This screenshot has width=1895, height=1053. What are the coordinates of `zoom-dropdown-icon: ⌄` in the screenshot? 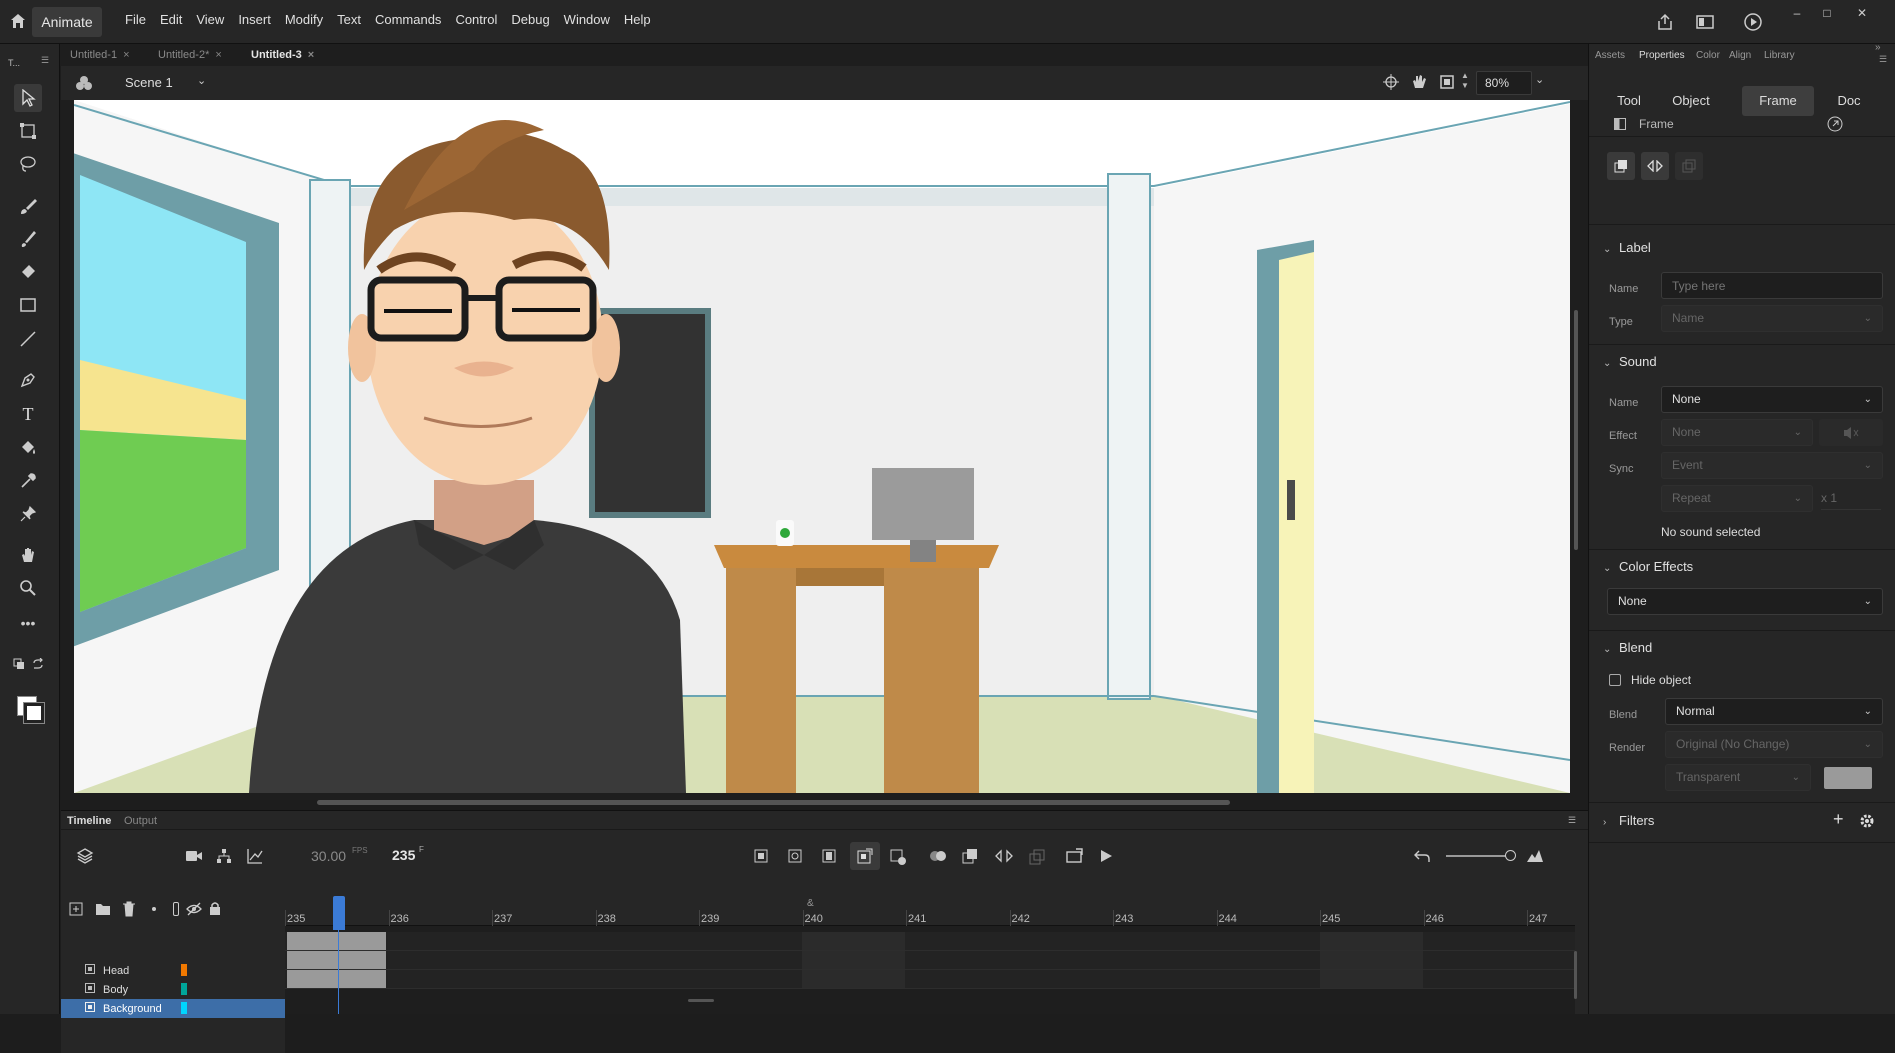 It's located at (1539, 79).